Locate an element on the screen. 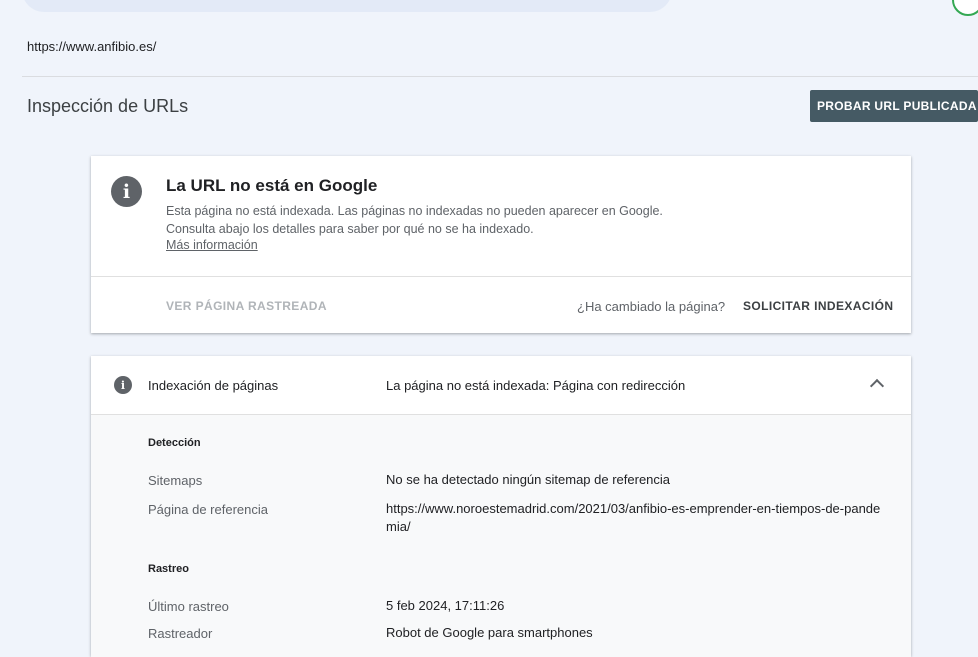 The width and height of the screenshot is (978, 657). discovery-heading: Detección is located at coordinates (174, 443).